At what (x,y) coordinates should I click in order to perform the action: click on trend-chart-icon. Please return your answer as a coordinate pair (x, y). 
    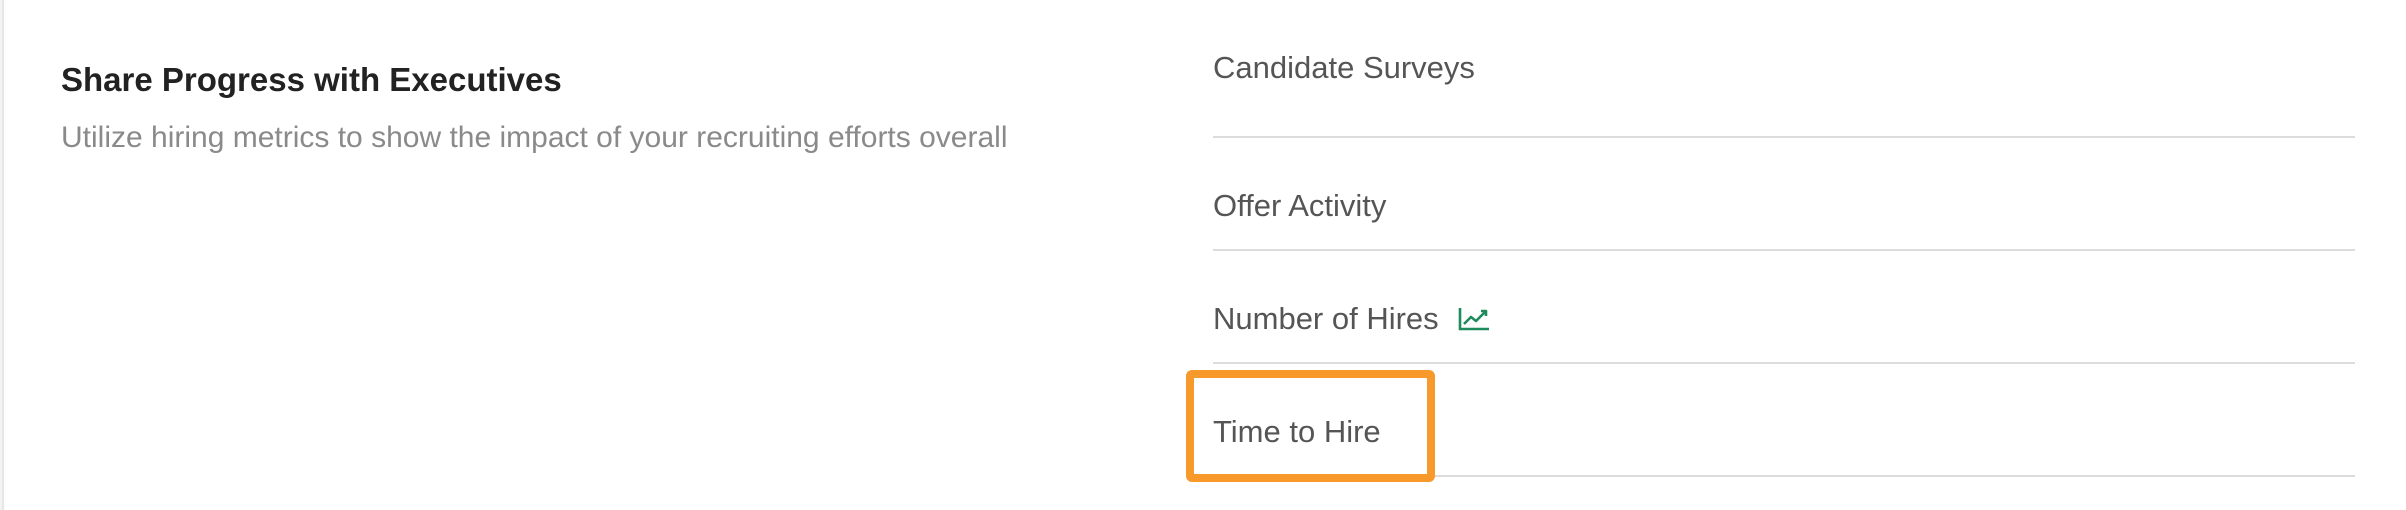
    Looking at the image, I should click on (1474, 319).